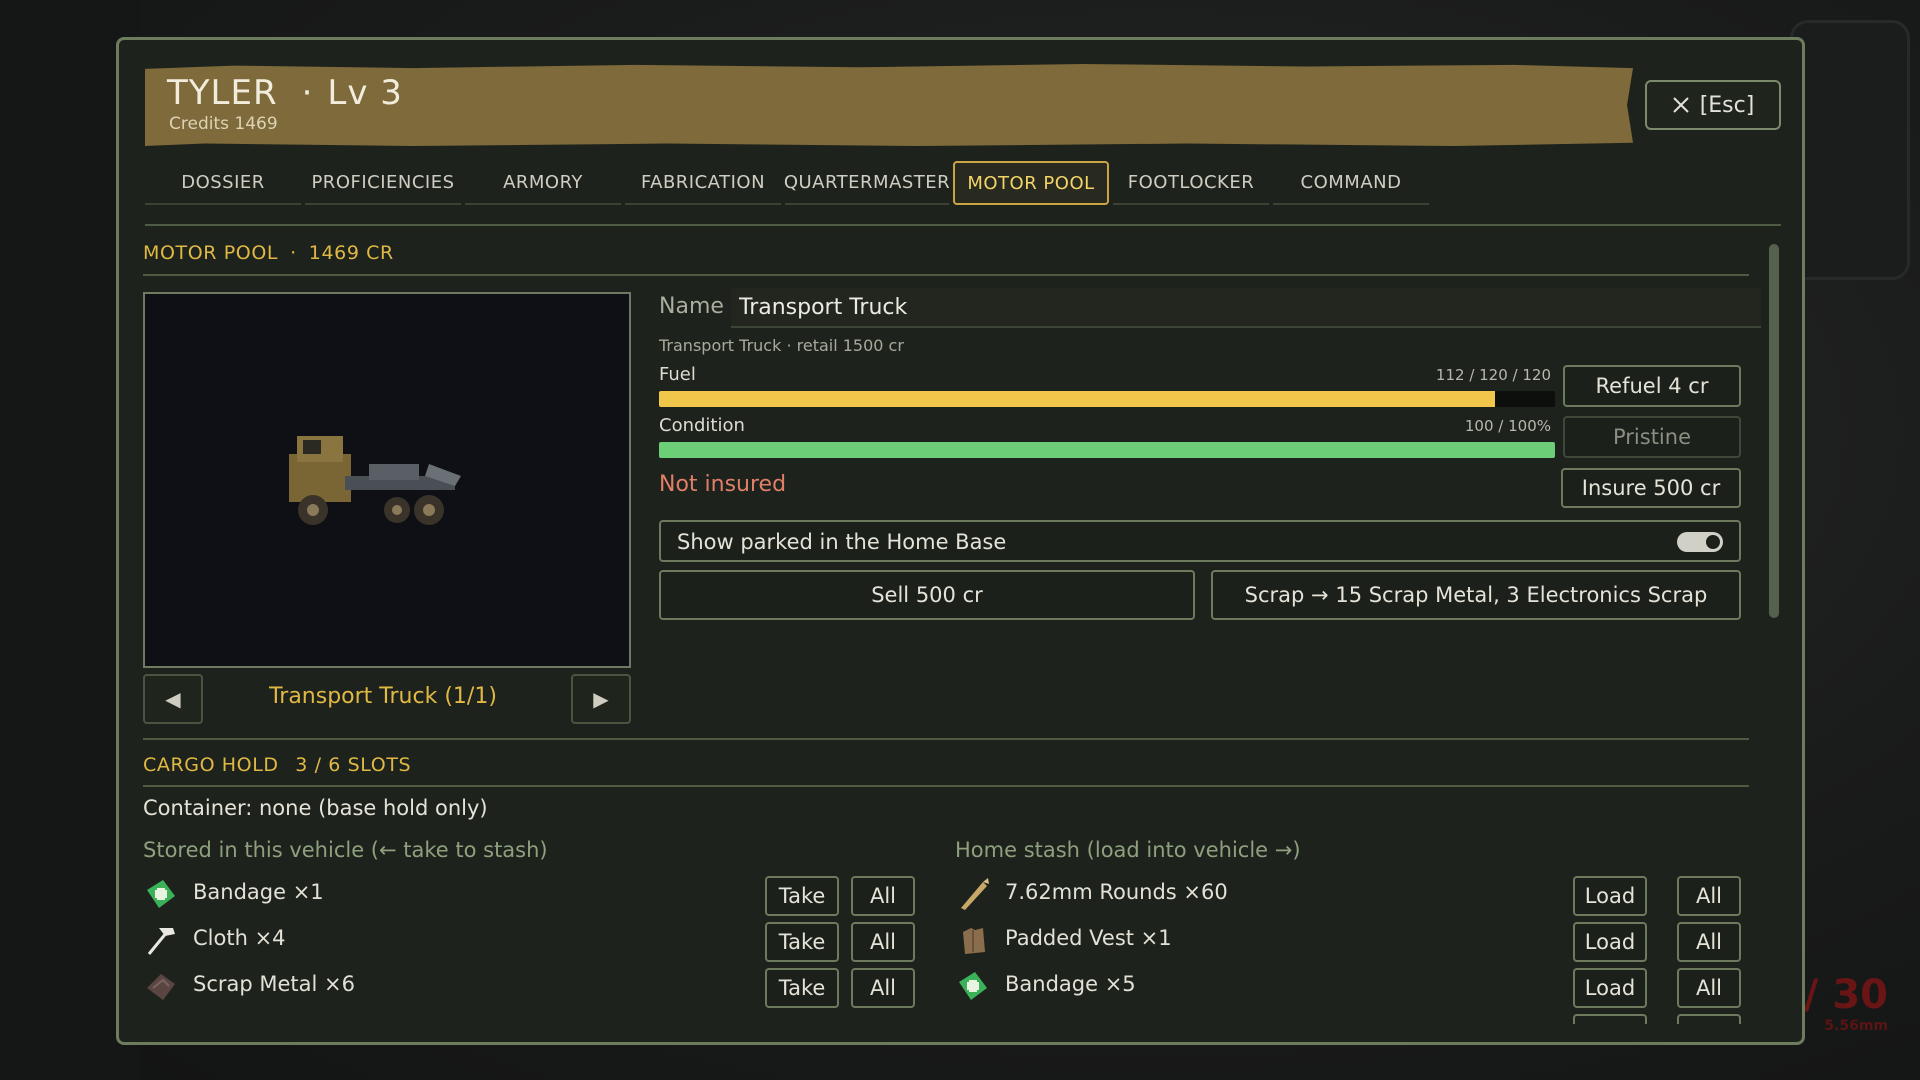 The width and height of the screenshot is (1920, 1080). Describe the element at coordinates (1246, 308) in the screenshot. I see `vehicle-name-input` at that location.